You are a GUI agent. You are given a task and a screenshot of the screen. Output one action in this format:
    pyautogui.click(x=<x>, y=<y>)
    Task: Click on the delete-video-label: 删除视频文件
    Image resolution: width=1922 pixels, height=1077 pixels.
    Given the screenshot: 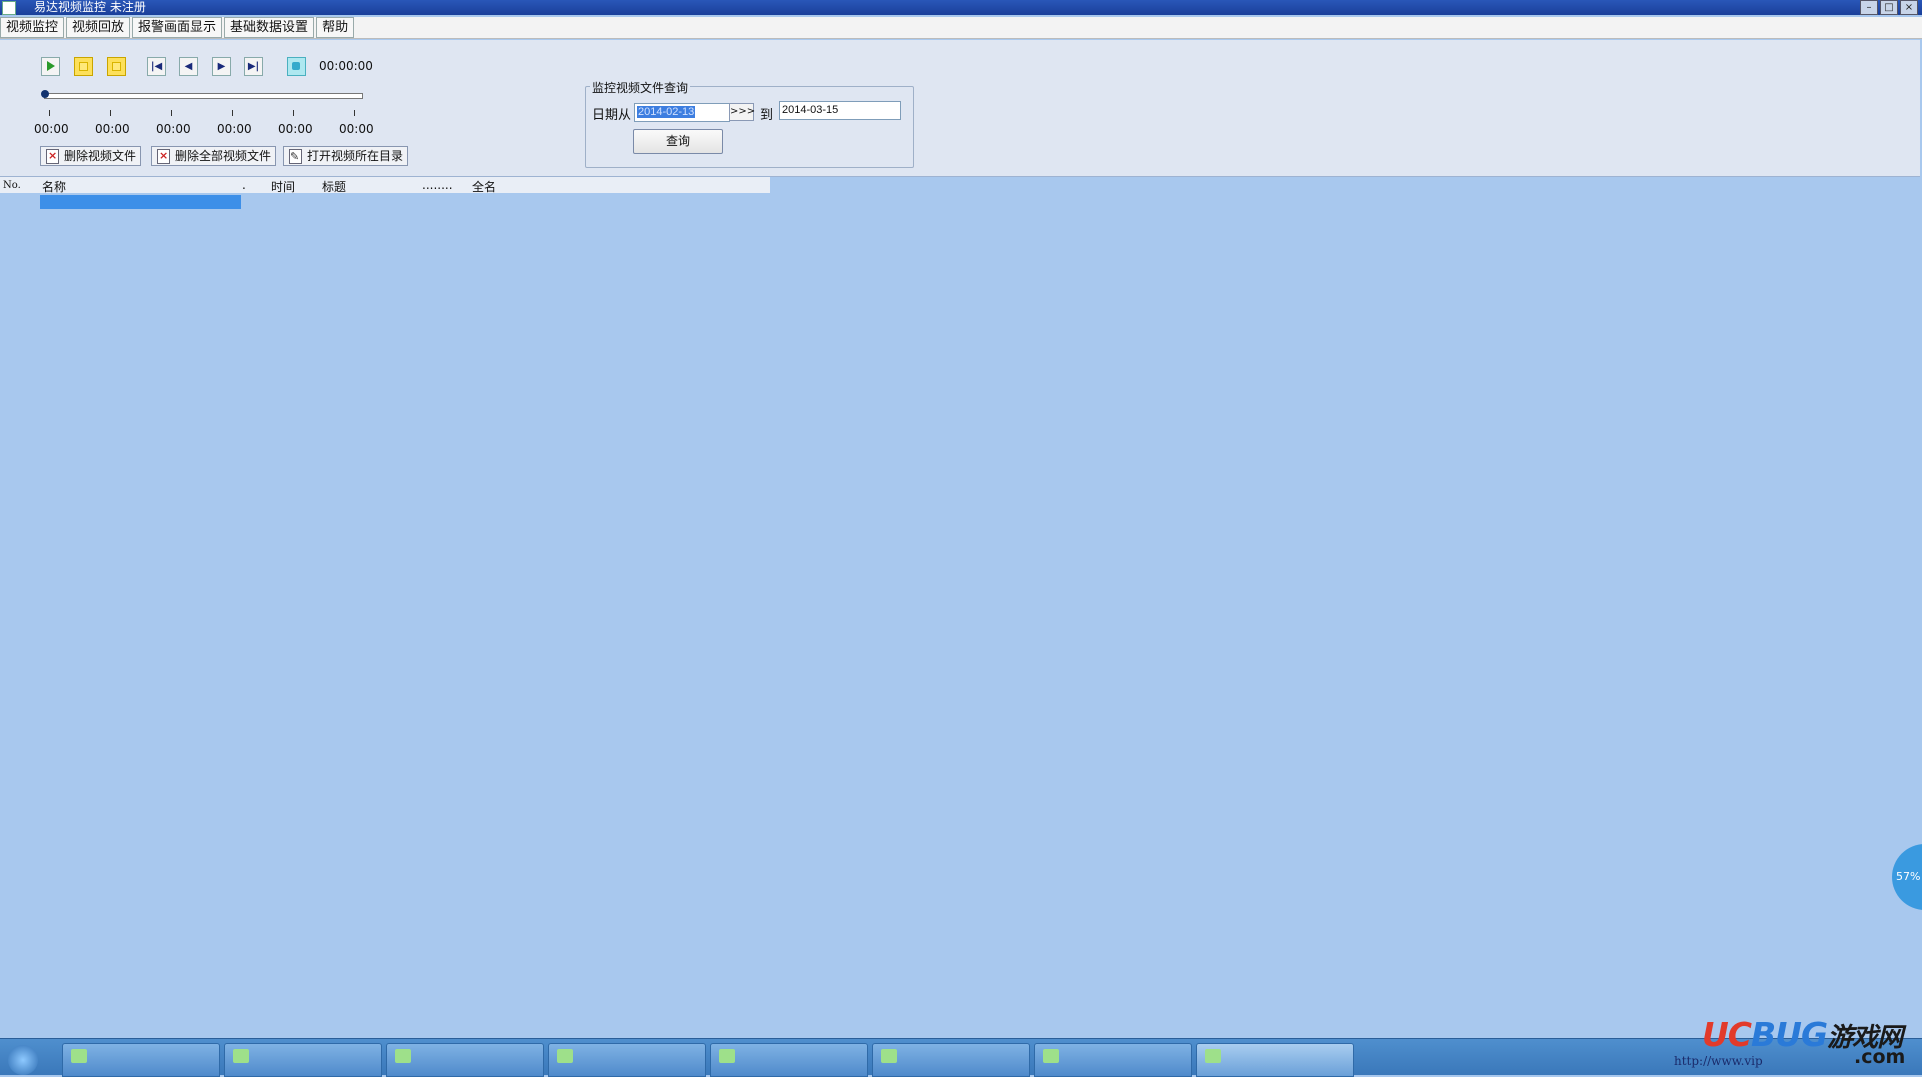 What is the action you would take?
    pyautogui.click(x=100, y=156)
    